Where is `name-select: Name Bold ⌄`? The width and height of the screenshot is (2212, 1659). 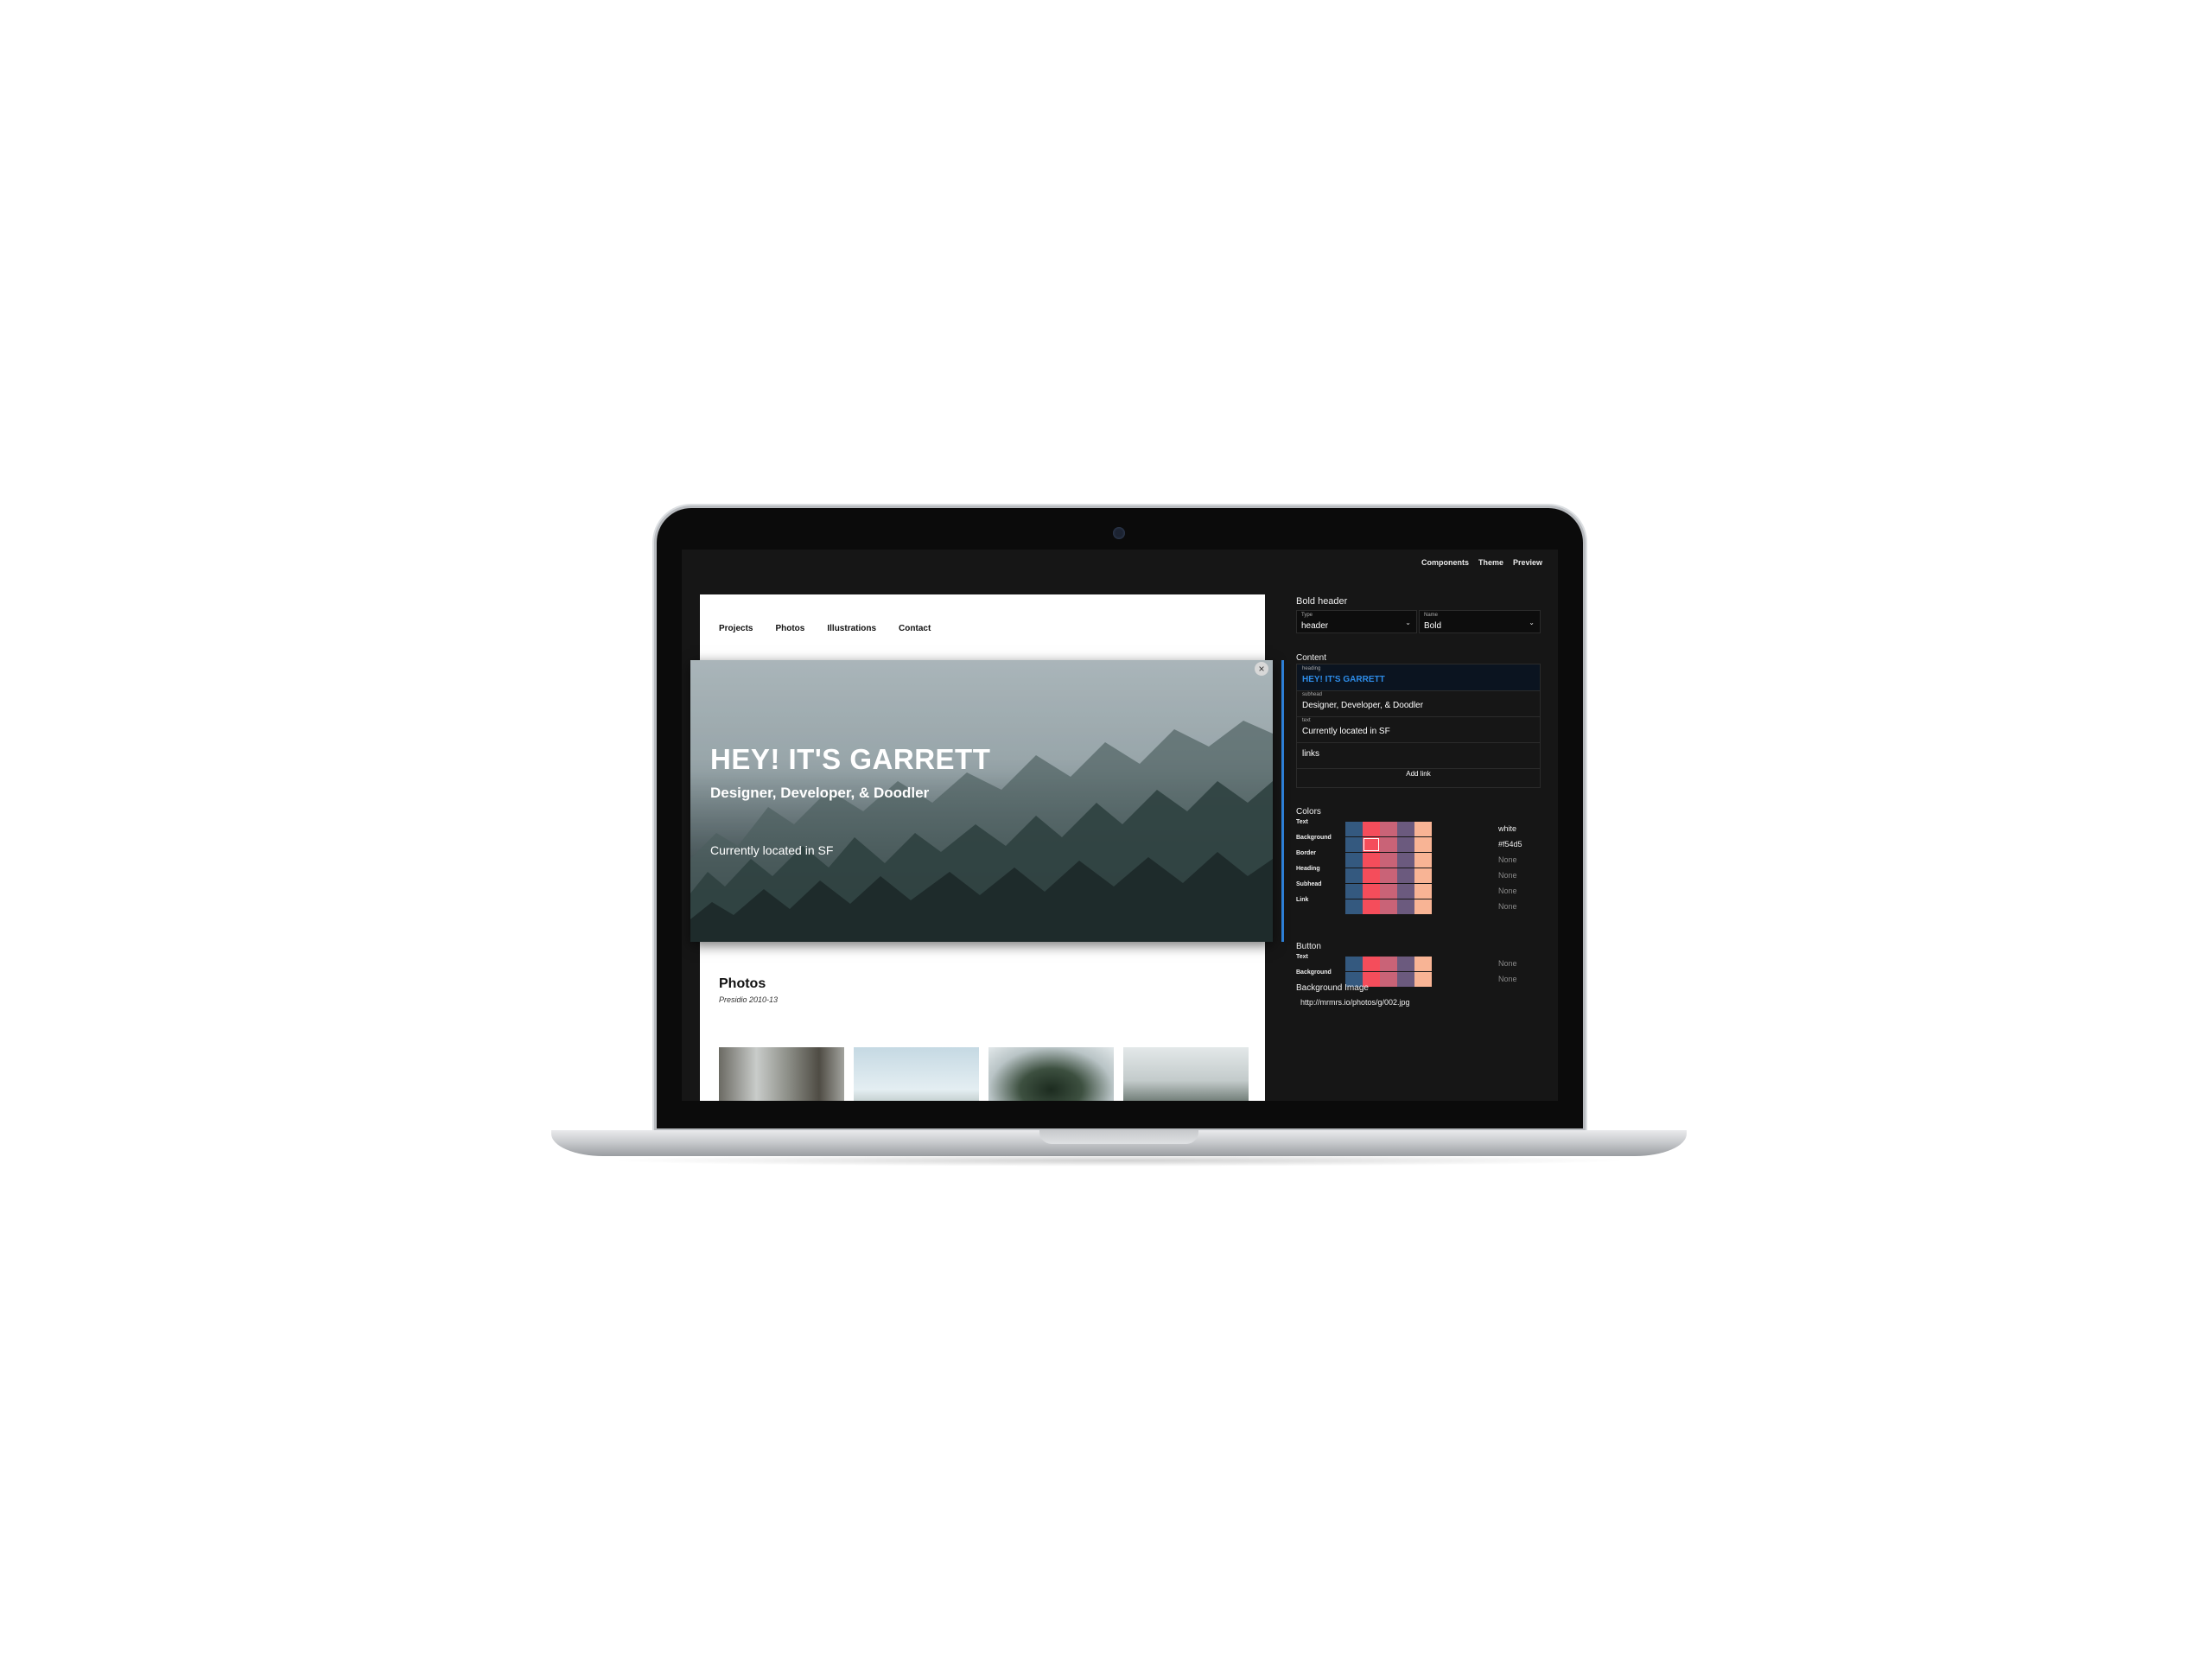
name-select: Name Bold ⌄ is located at coordinates (1480, 621).